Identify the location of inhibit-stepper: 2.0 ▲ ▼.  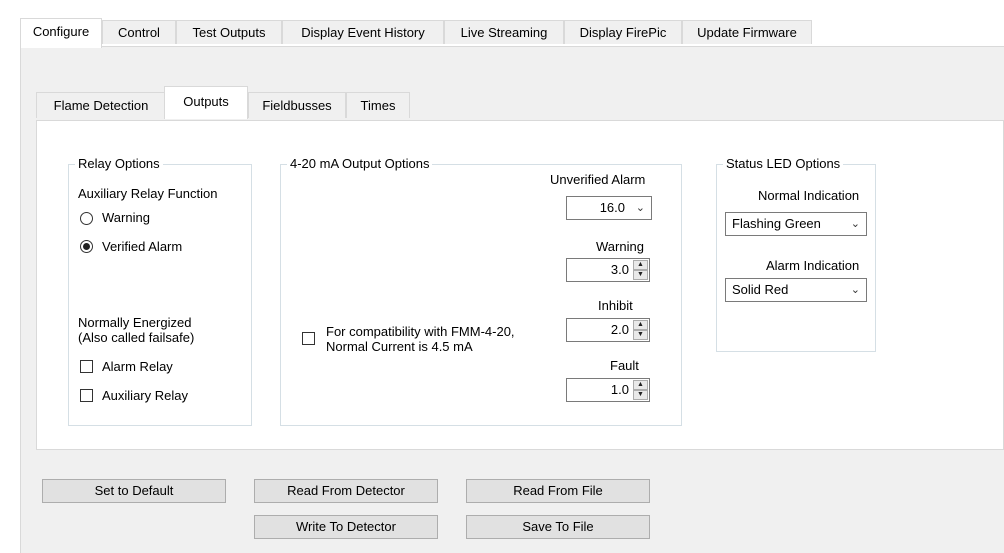
(608, 330).